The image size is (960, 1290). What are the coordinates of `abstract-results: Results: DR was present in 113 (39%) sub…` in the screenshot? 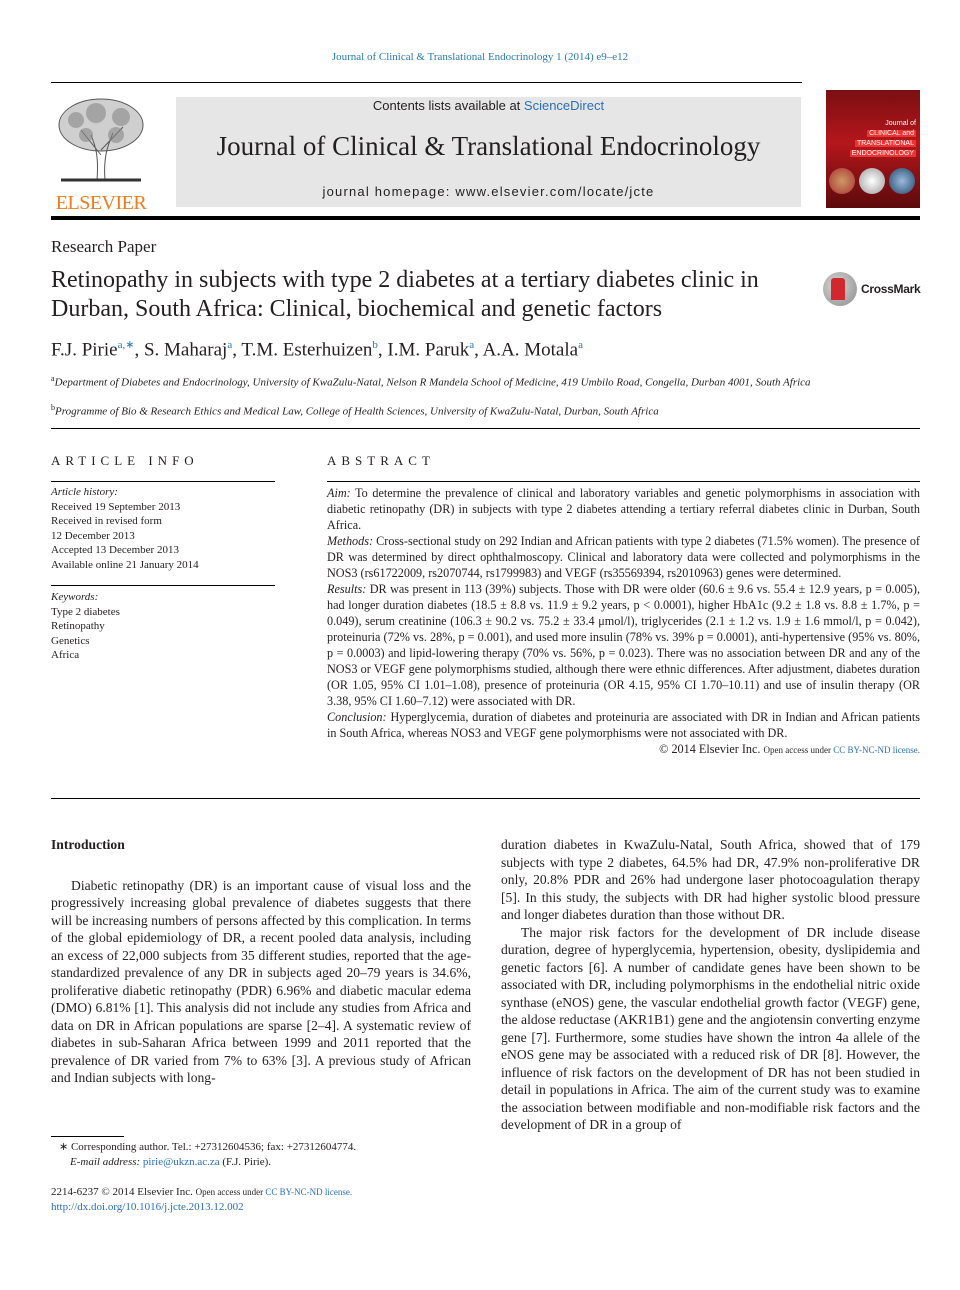 It's located at (623, 645).